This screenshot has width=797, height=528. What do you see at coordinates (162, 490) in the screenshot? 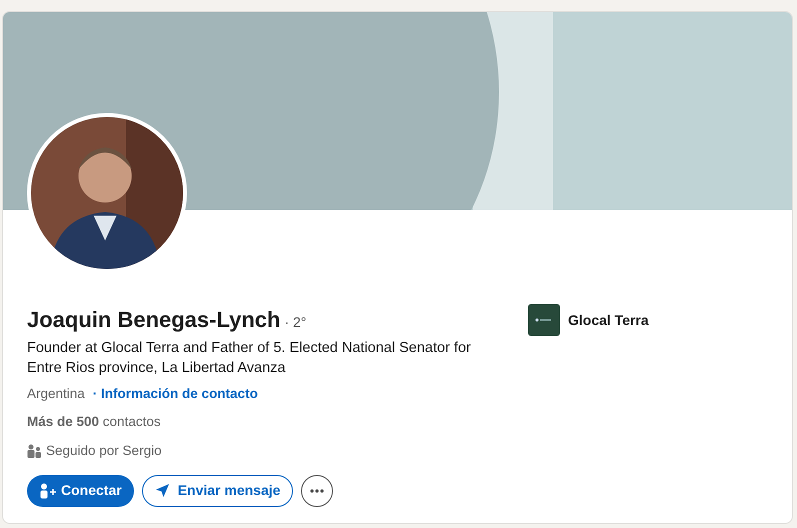
I see `send-icon` at bounding box center [162, 490].